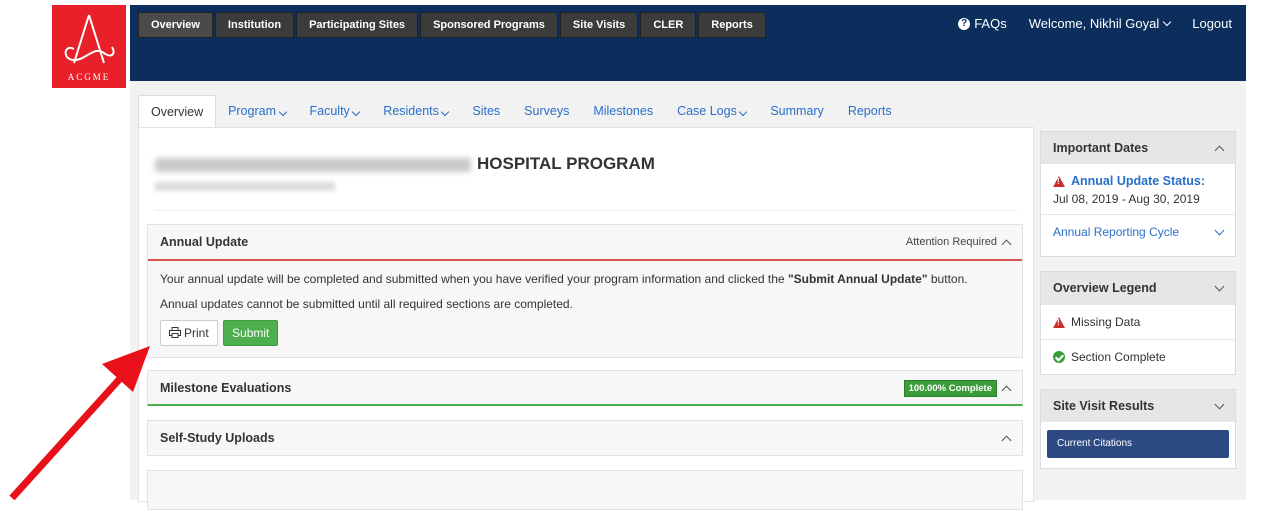  What do you see at coordinates (254, 25) in the screenshot?
I see `topnav-institution: Institution` at bounding box center [254, 25].